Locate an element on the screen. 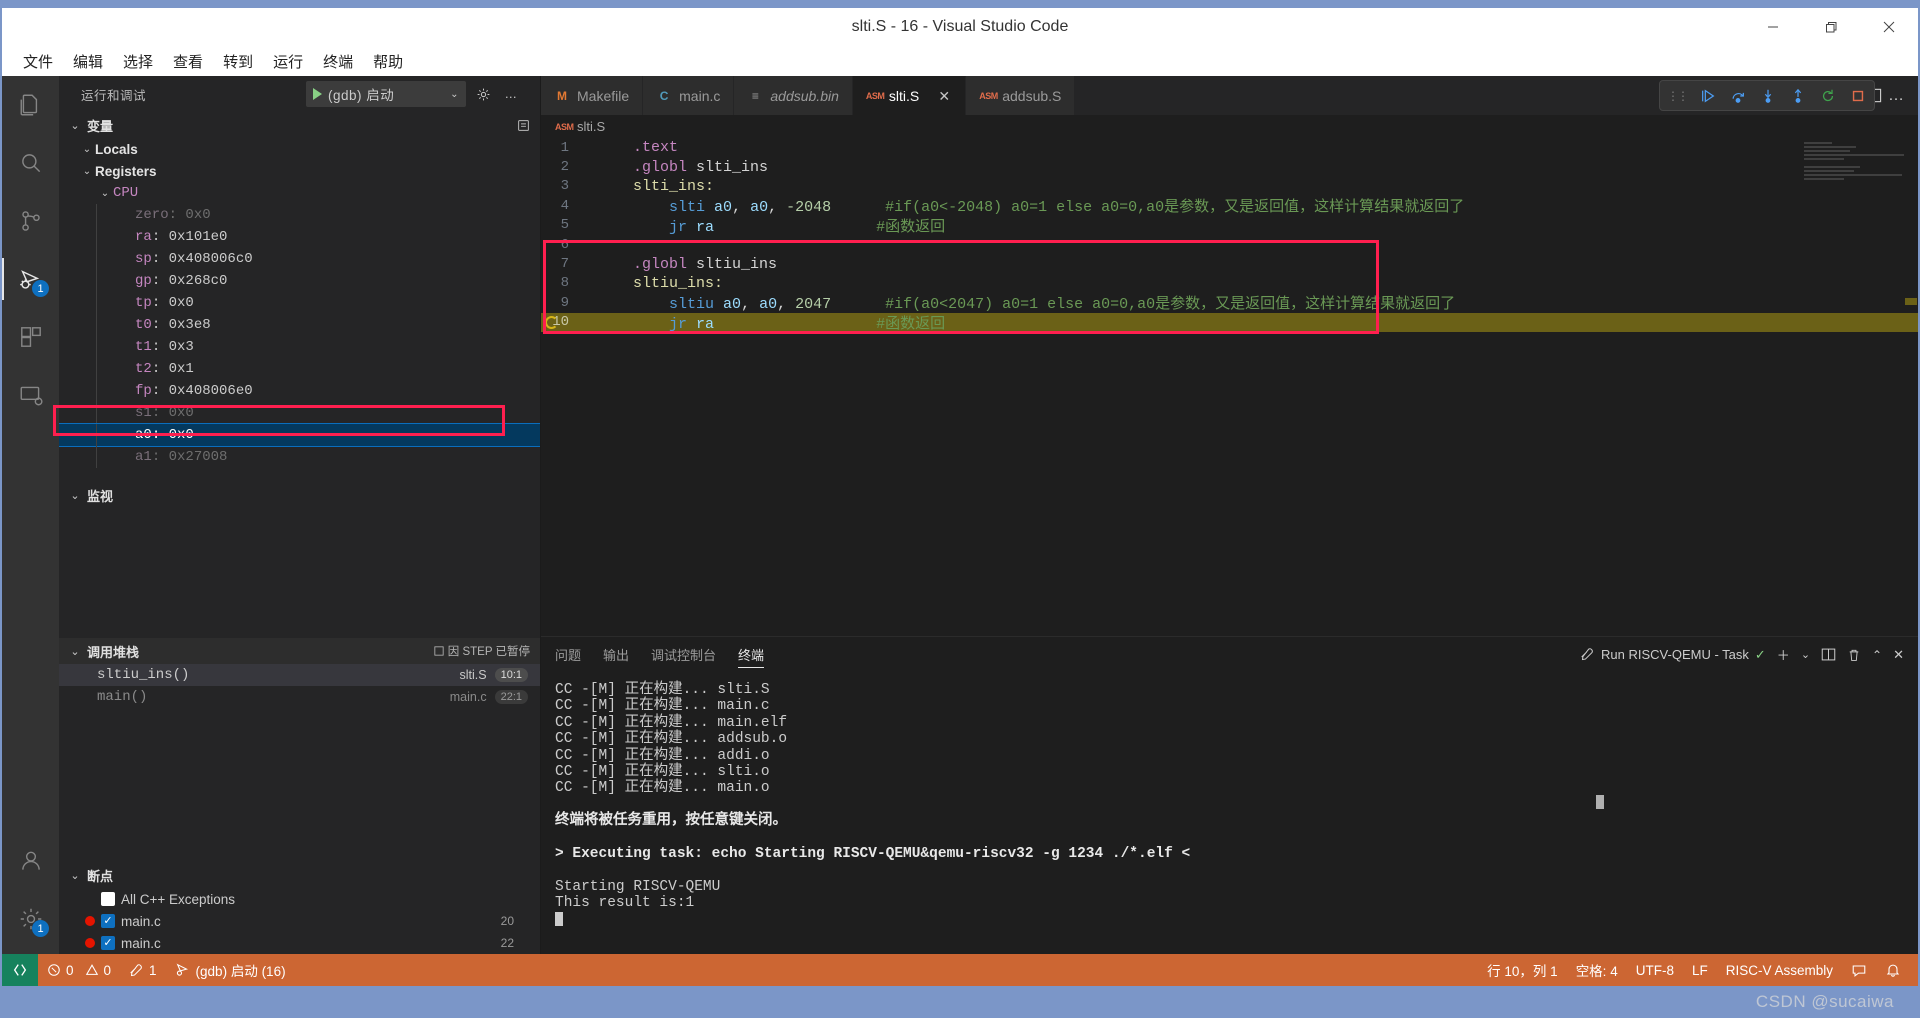 This screenshot has height=1018, width=1920. remote-host-button is located at coordinates (20, 970).